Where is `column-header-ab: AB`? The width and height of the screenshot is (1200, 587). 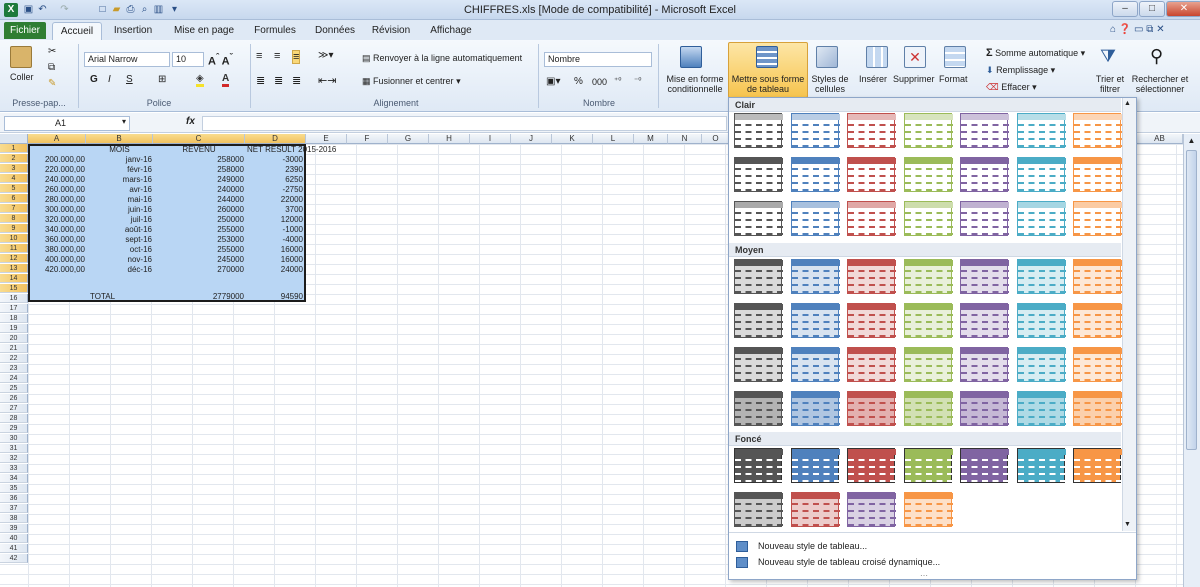
column-header-ab: AB is located at coordinates (1160, 139).